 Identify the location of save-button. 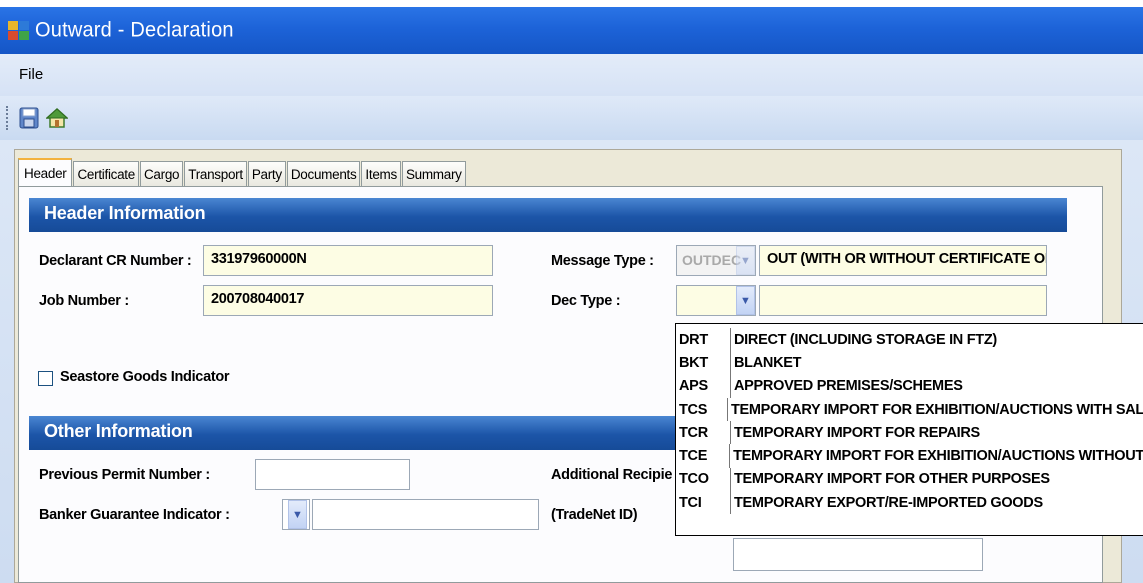
(29, 118).